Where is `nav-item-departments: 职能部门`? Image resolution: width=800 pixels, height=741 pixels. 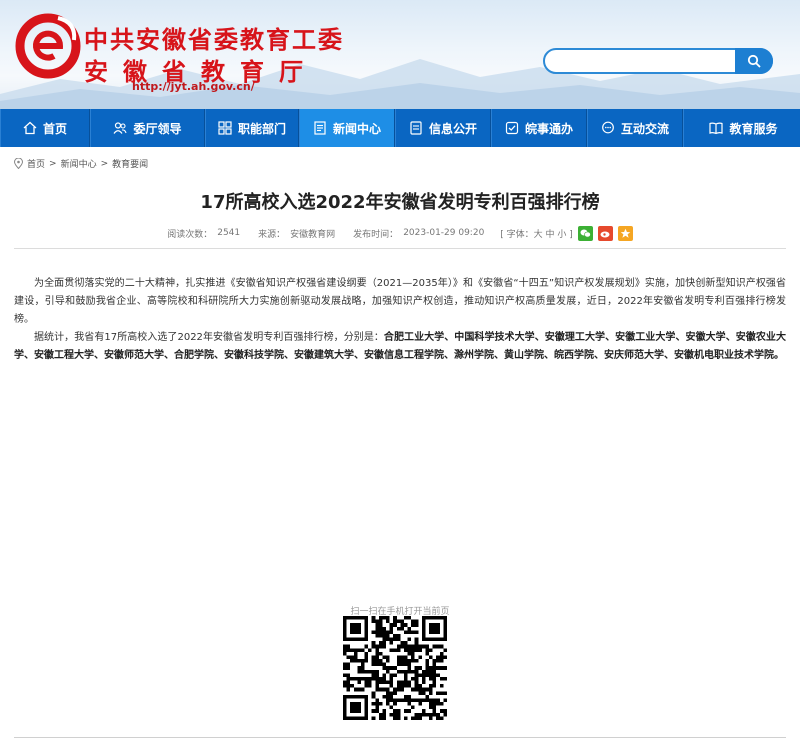 nav-item-departments: 职能部门 is located at coordinates (252, 128).